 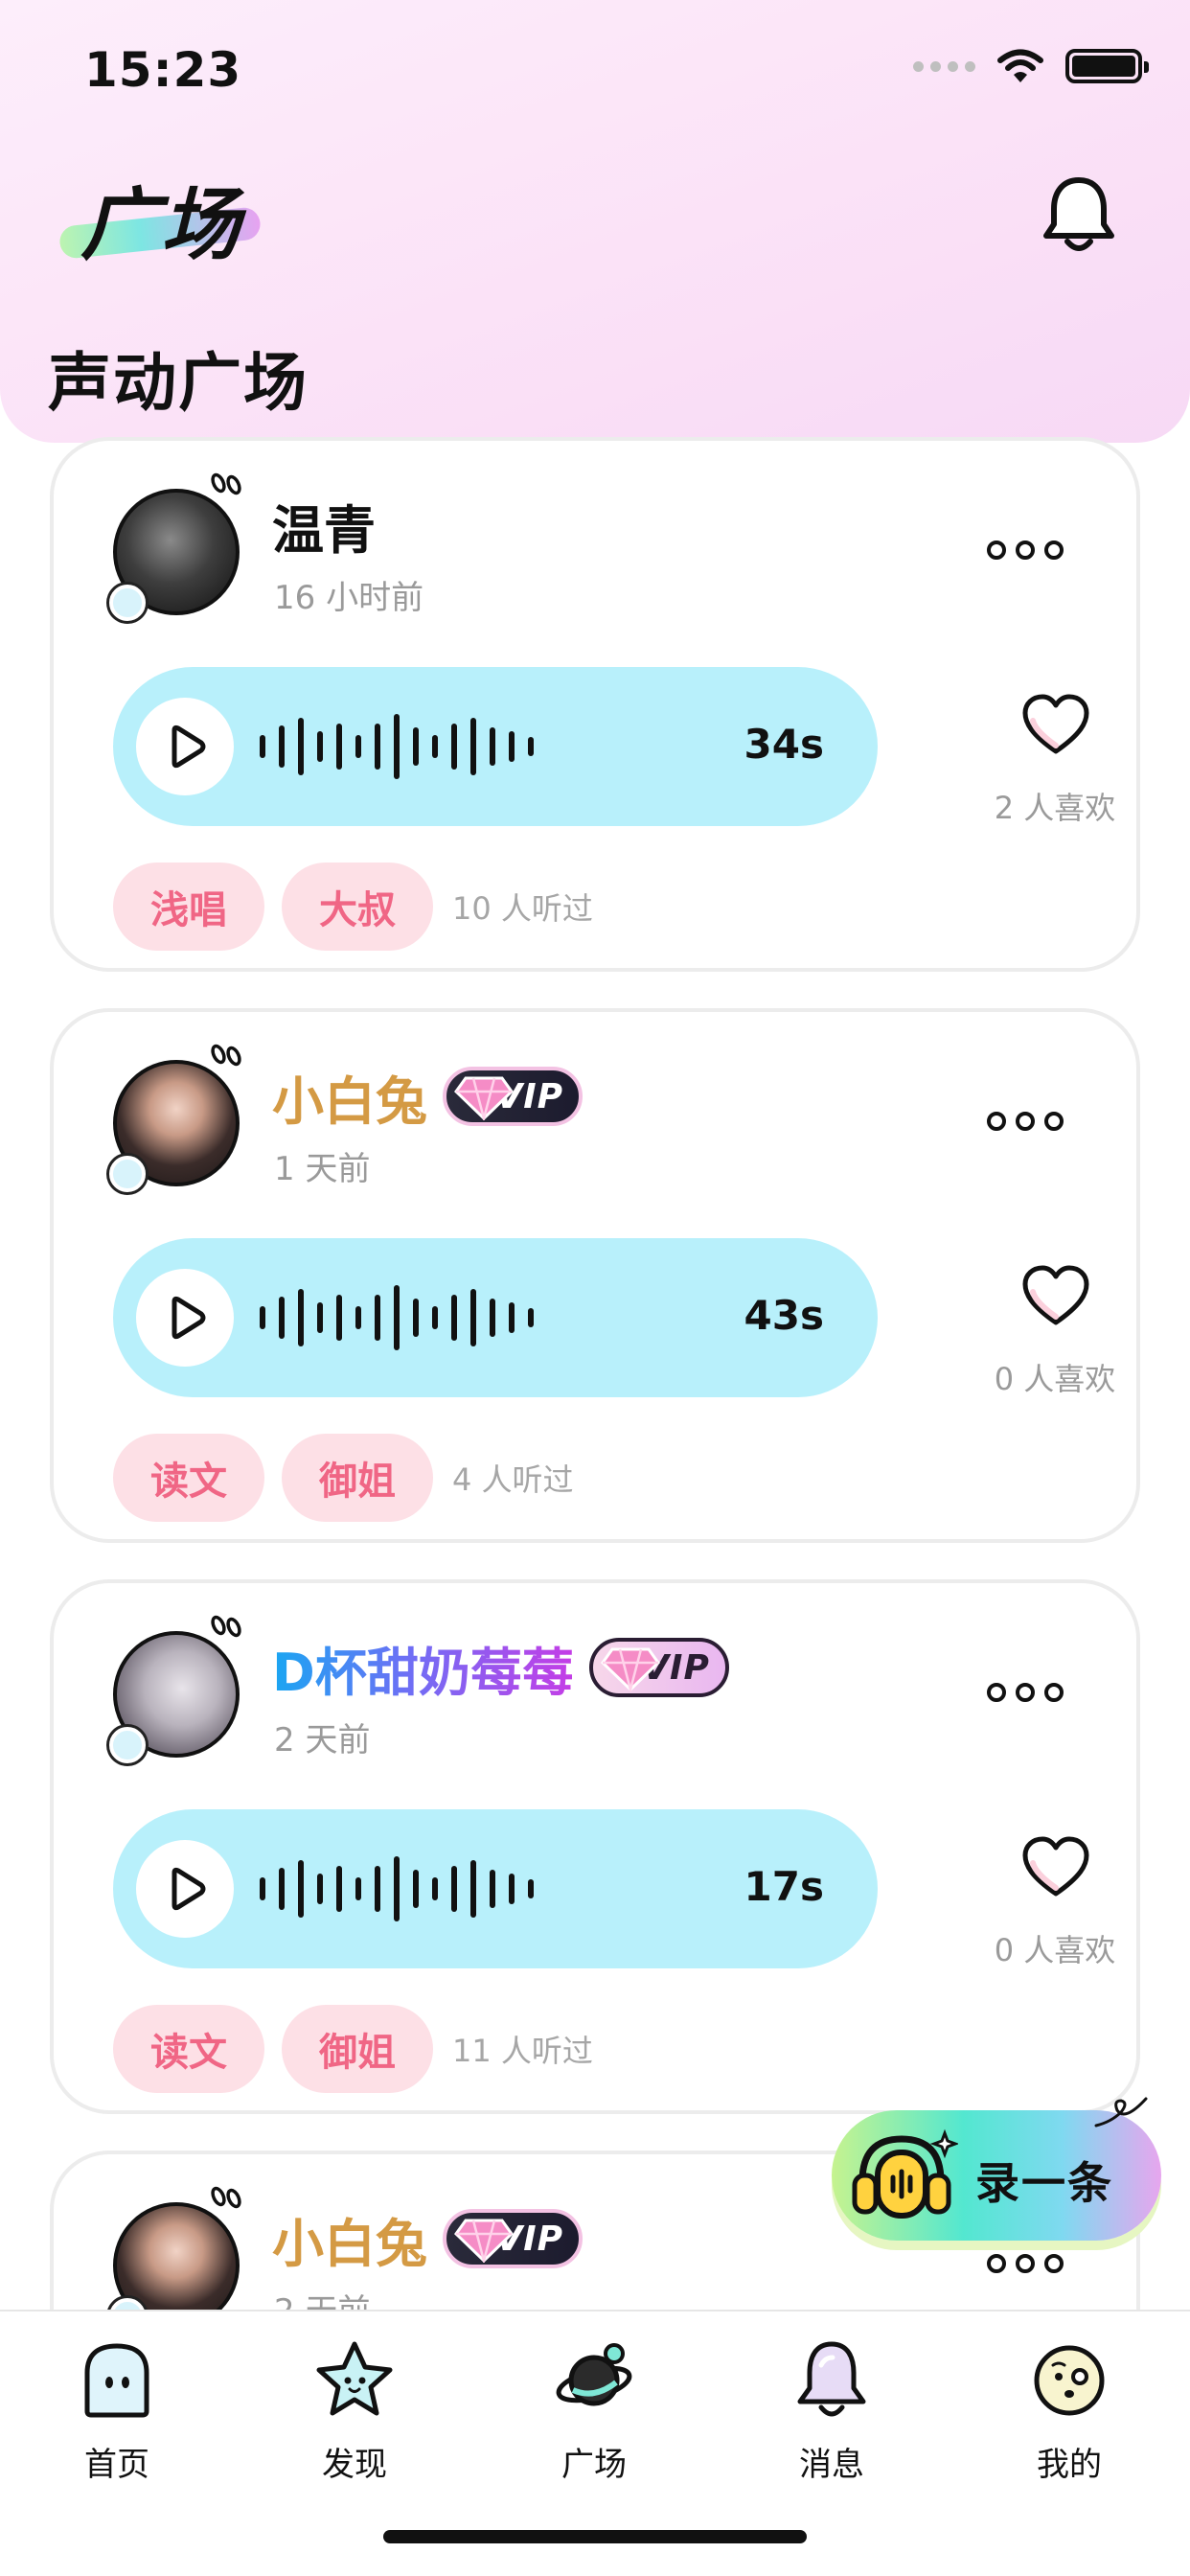 I want to click on tag-row: 浅唱 大叔 10 人听过, so click(x=353, y=906).